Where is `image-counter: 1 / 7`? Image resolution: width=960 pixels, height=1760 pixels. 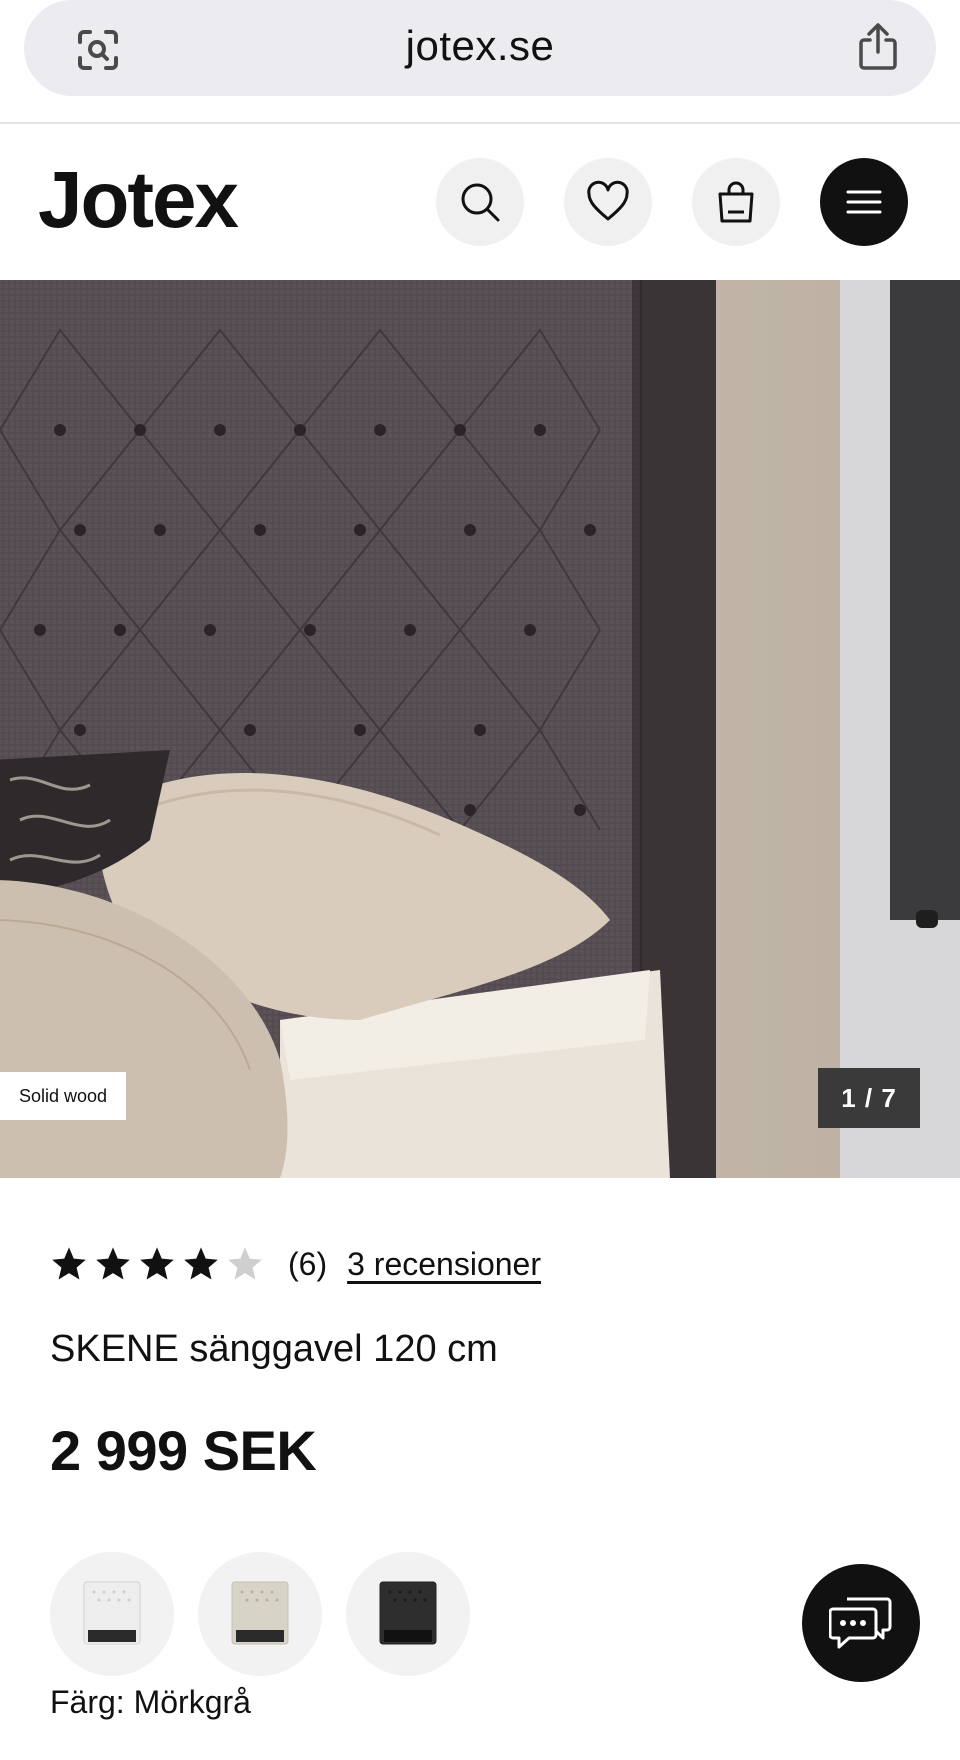 image-counter: 1 / 7 is located at coordinates (869, 1098).